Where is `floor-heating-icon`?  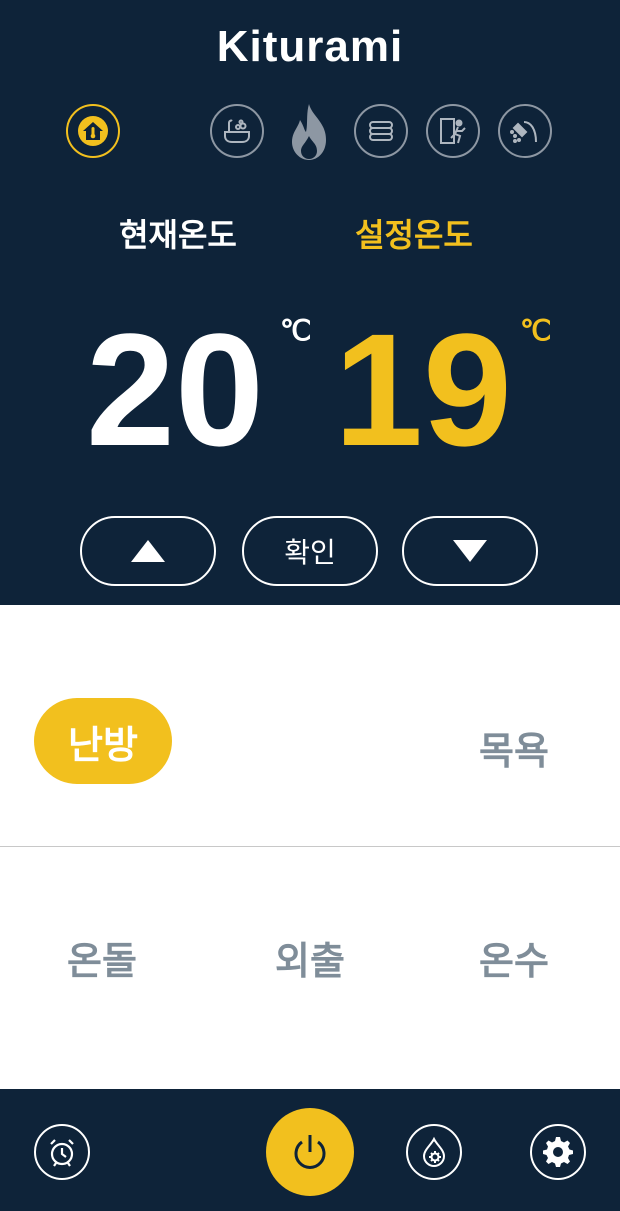 floor-heating-icon is located at coordinates (381, 131).